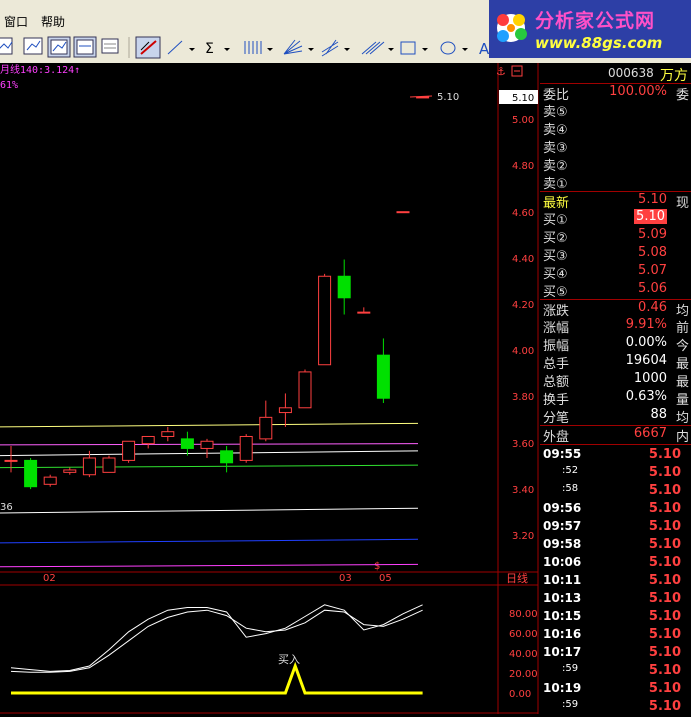  I want to click on stat-row: 分笔 88 均, so click(615, 416).